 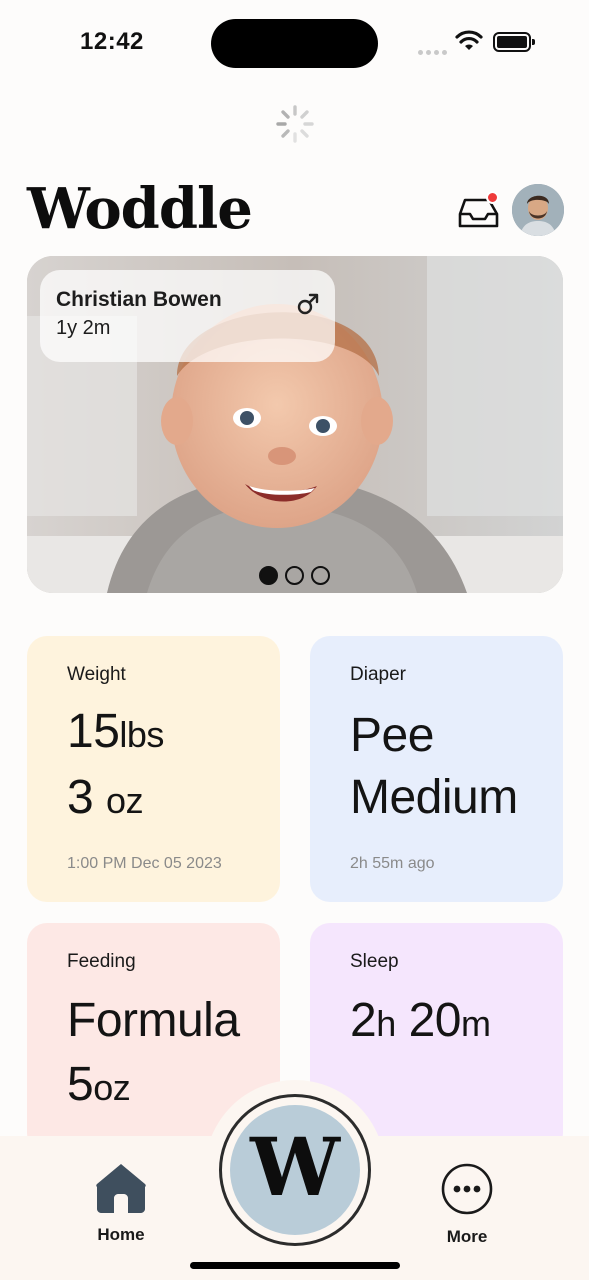 What do you see at coordinates (295, 1265) in the screenshot?
I see `home-indicator` at bounding box center [295, 1265].